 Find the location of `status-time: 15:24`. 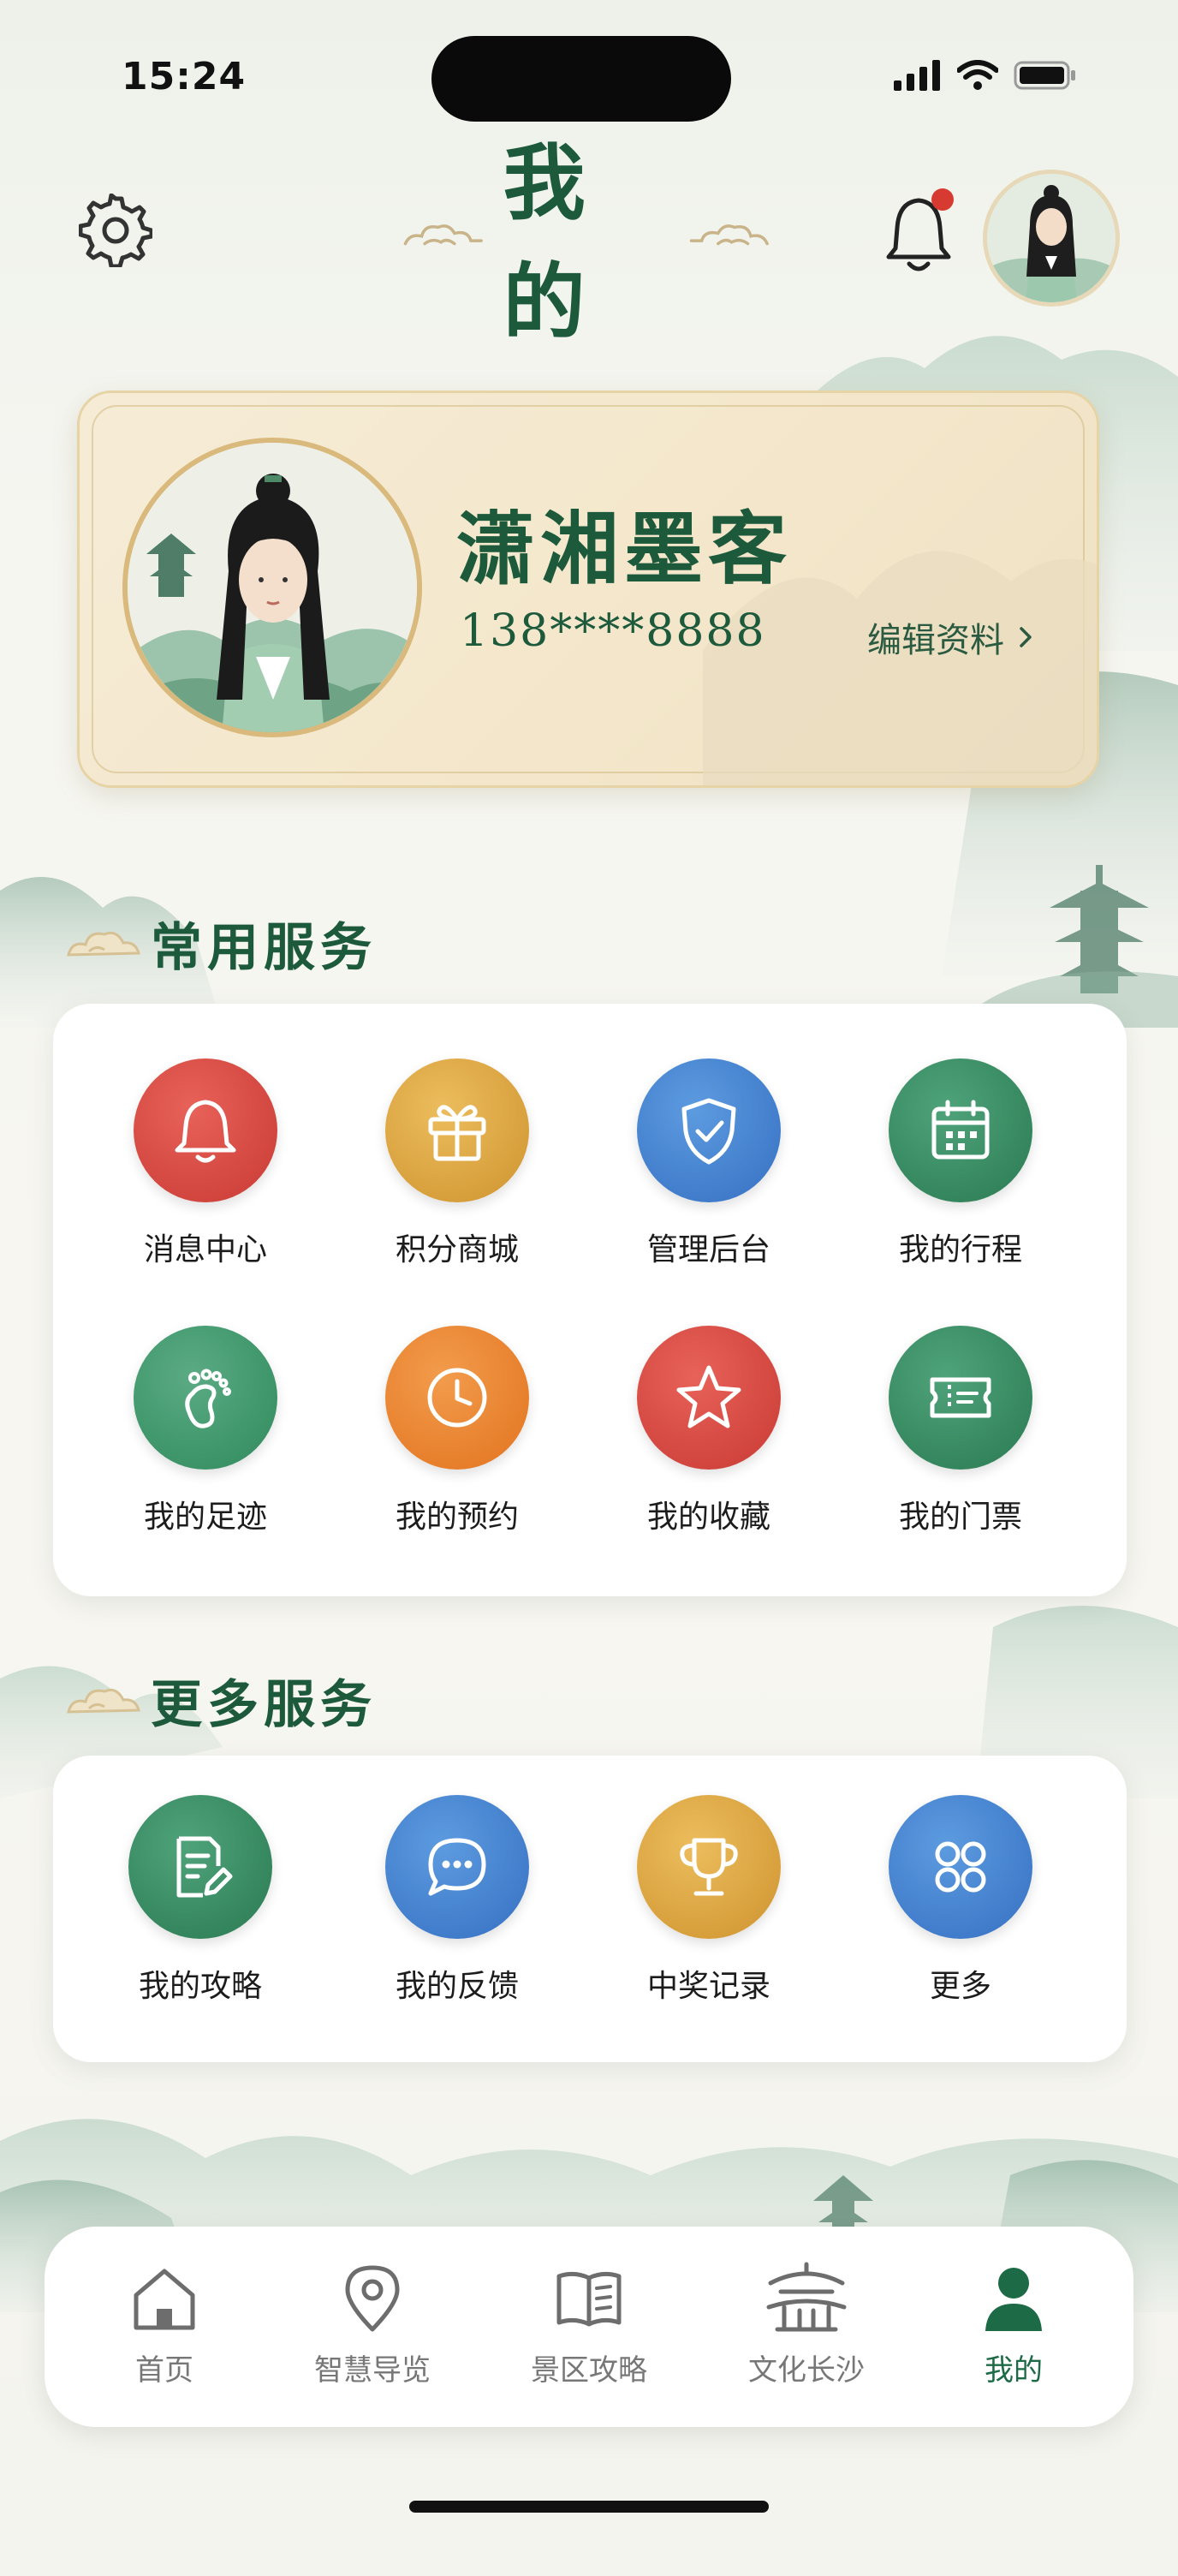

status-time: 15:24 is located at coordinates (184, 76).